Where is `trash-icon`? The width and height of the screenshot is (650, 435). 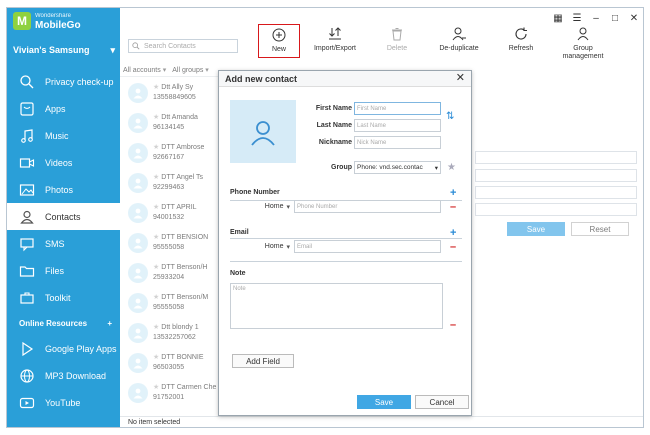 trash-icon is located at coordinates (397, 34).